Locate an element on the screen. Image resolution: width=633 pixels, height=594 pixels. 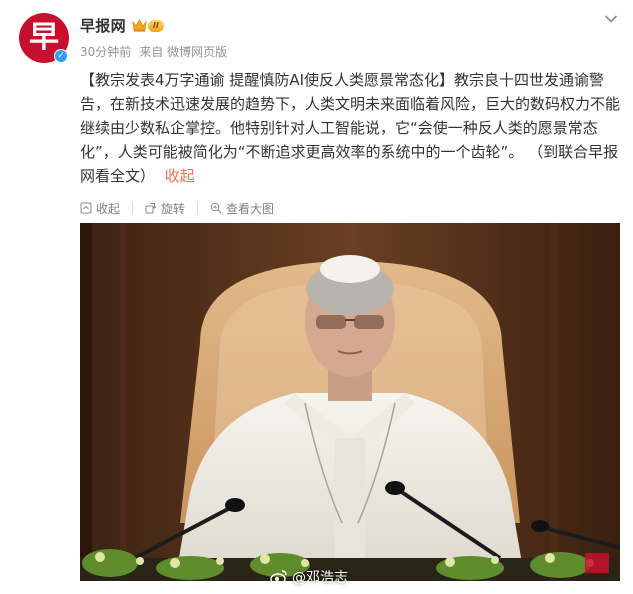
image-toolbar: 收起 旋转 查看大图 is located at coordinates (177, 208).